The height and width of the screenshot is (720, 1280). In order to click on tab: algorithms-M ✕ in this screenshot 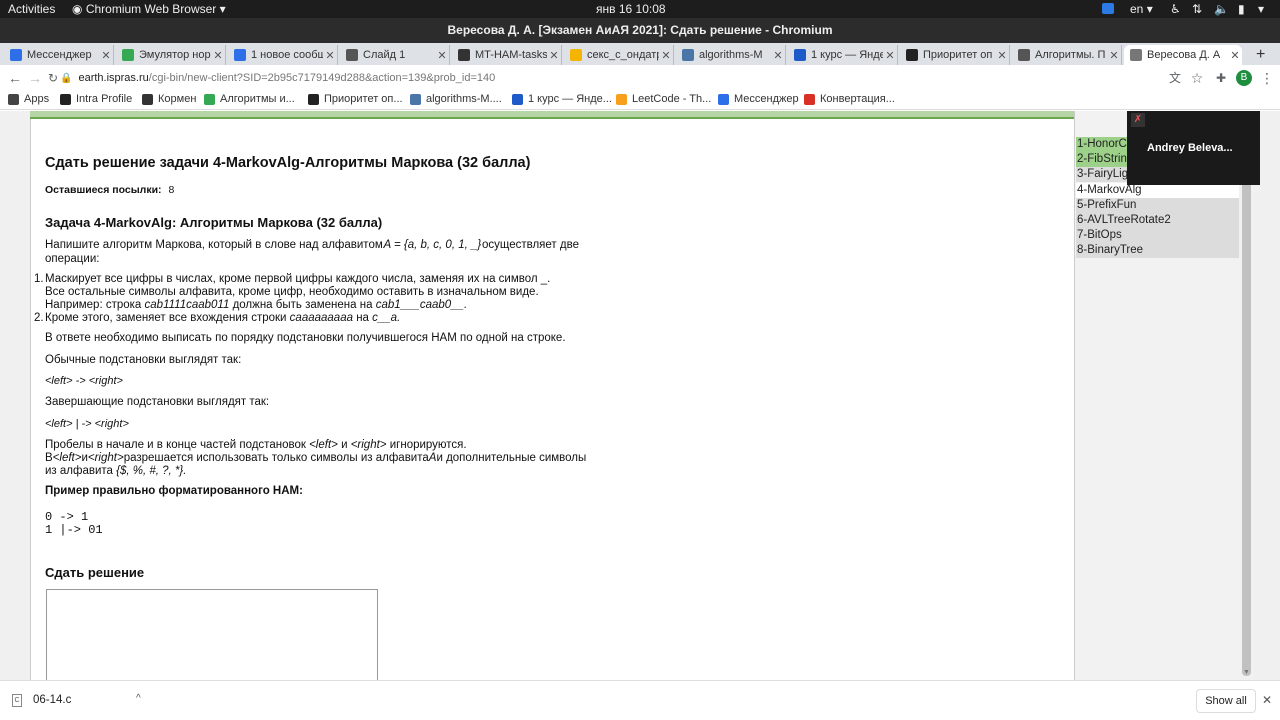, I will do `click(731, 55)`.